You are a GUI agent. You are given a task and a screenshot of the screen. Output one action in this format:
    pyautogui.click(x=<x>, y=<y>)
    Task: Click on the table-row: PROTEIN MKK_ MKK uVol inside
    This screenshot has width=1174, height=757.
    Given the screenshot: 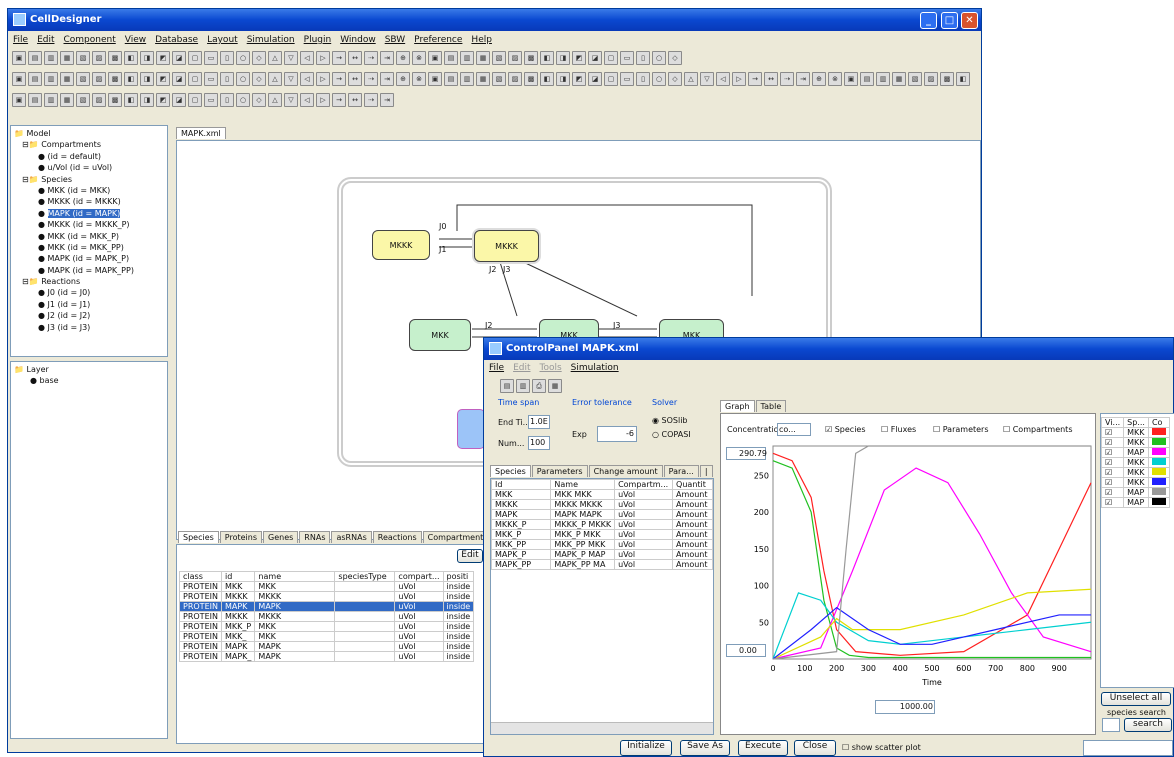 What is the action you would take?
    pyautogui.click(x=327, y=636)
    